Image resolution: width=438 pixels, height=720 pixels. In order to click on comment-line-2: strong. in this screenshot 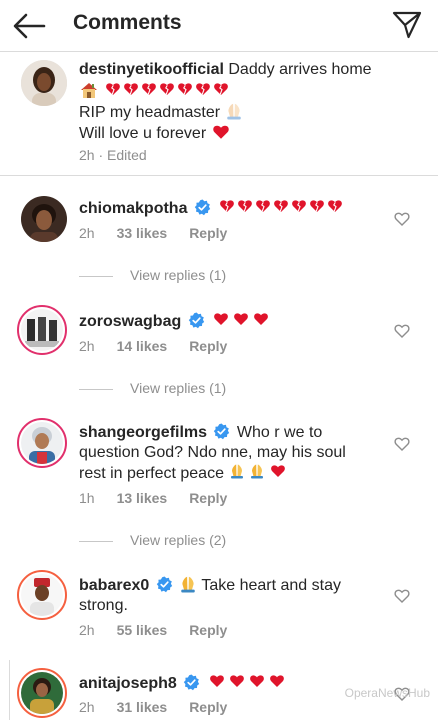, I will do `click(103, 605)`.